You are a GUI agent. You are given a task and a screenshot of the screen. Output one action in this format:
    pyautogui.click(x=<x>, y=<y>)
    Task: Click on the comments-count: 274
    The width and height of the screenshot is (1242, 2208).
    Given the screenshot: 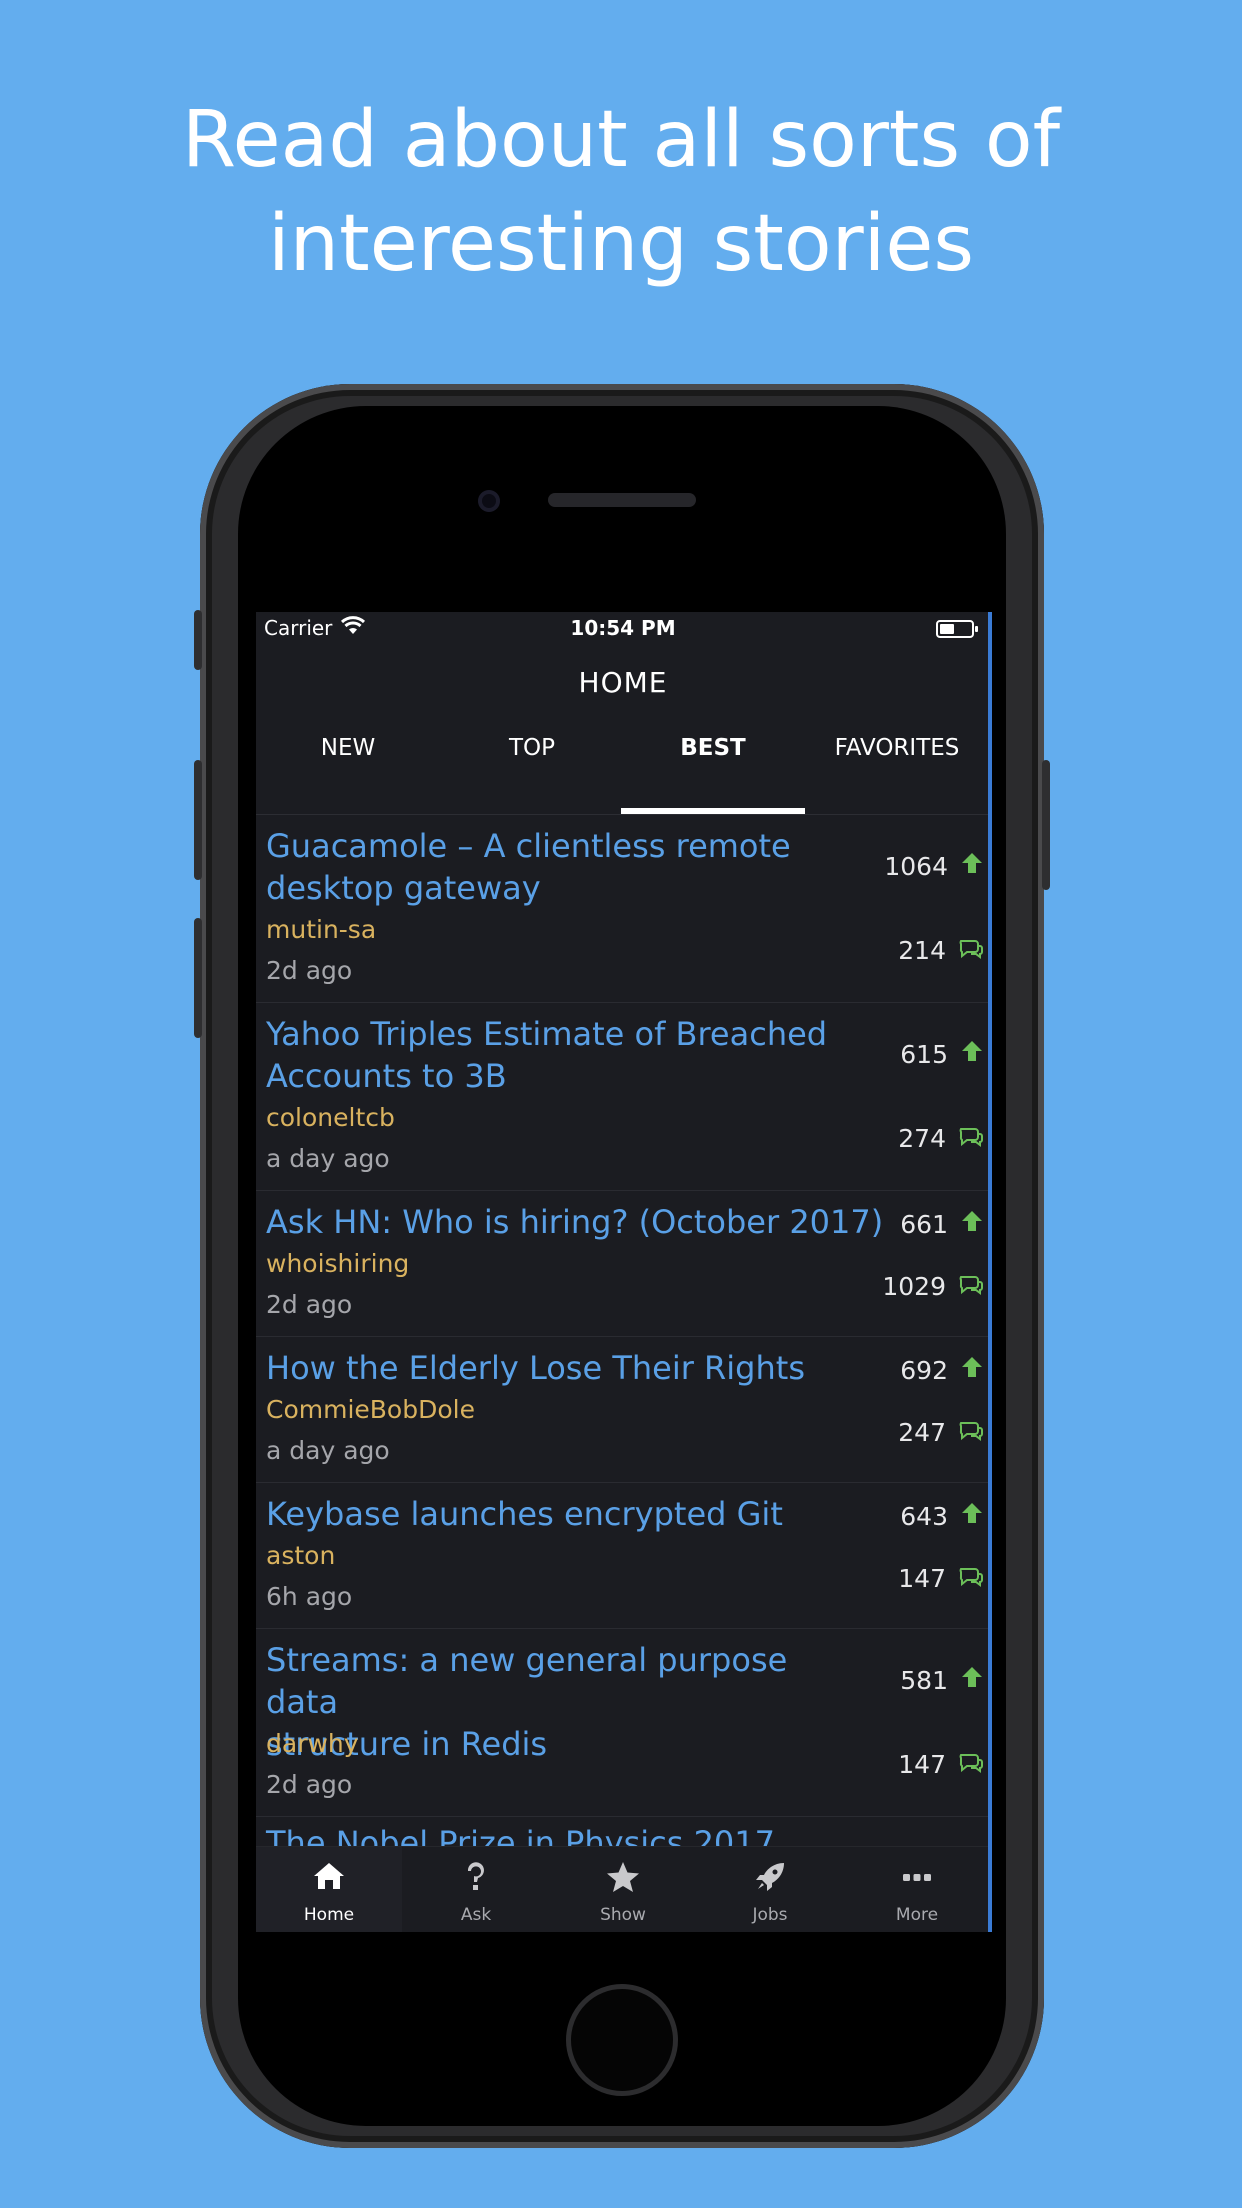 What is the action you would take?
    pyautogui.click(x=922, y=1138)
    